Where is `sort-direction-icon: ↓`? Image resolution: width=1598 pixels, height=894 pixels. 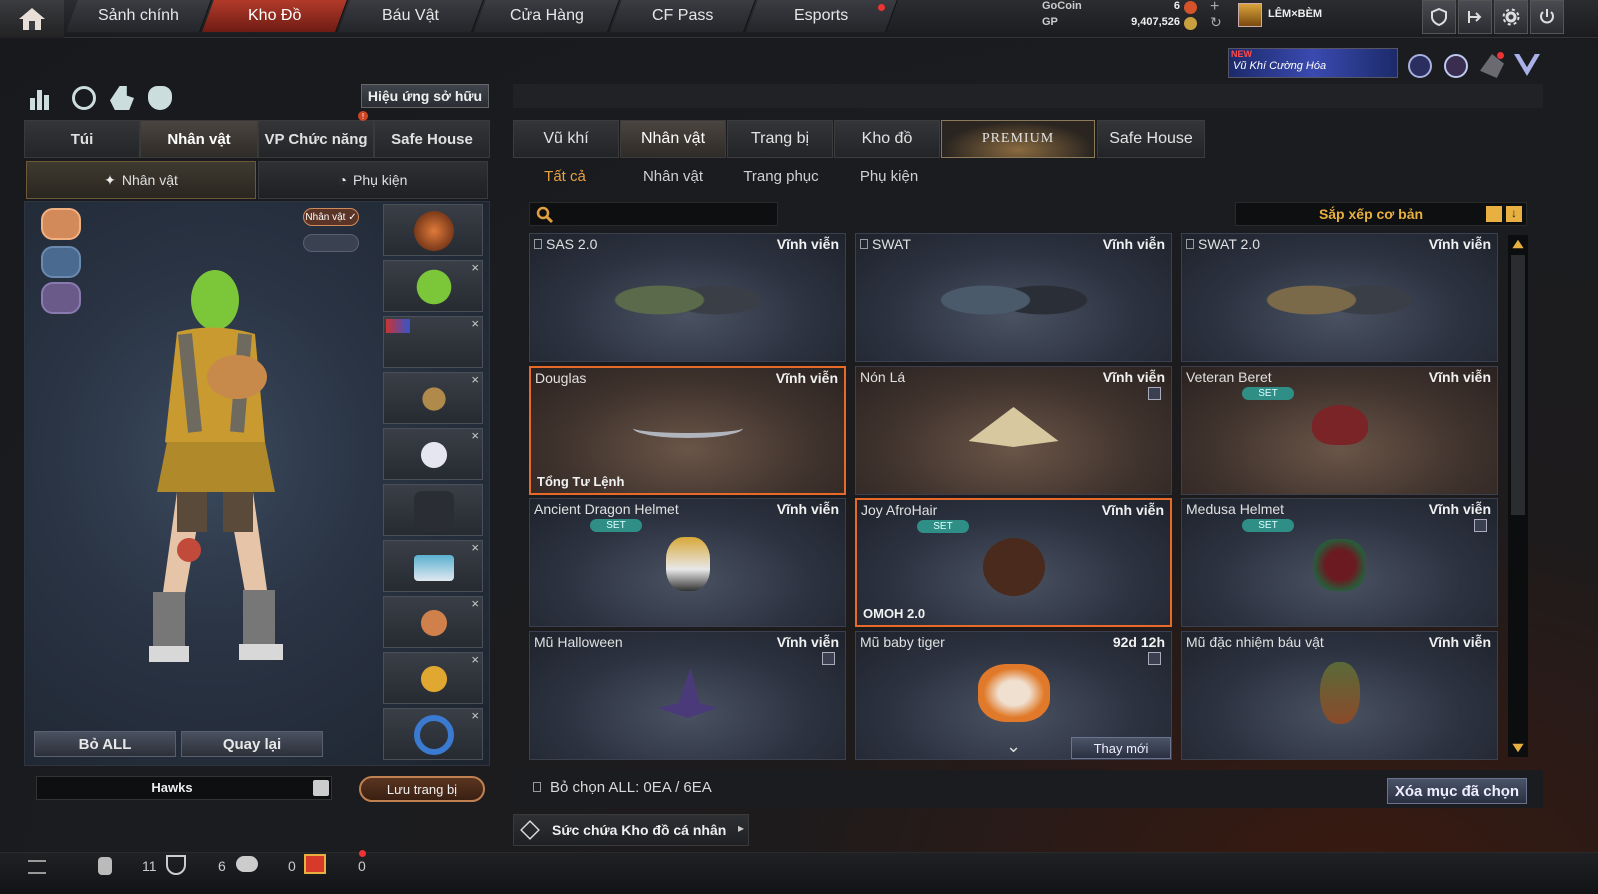 sort-direction-icon: ↓ is located at coordinates (1514, 214).